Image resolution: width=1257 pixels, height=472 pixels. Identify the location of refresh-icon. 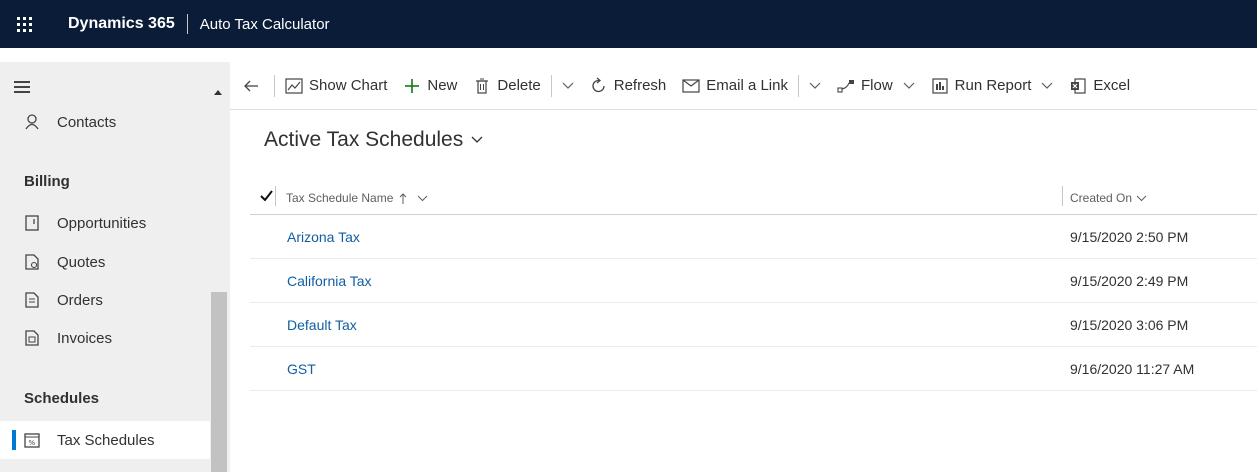
(599, 86).